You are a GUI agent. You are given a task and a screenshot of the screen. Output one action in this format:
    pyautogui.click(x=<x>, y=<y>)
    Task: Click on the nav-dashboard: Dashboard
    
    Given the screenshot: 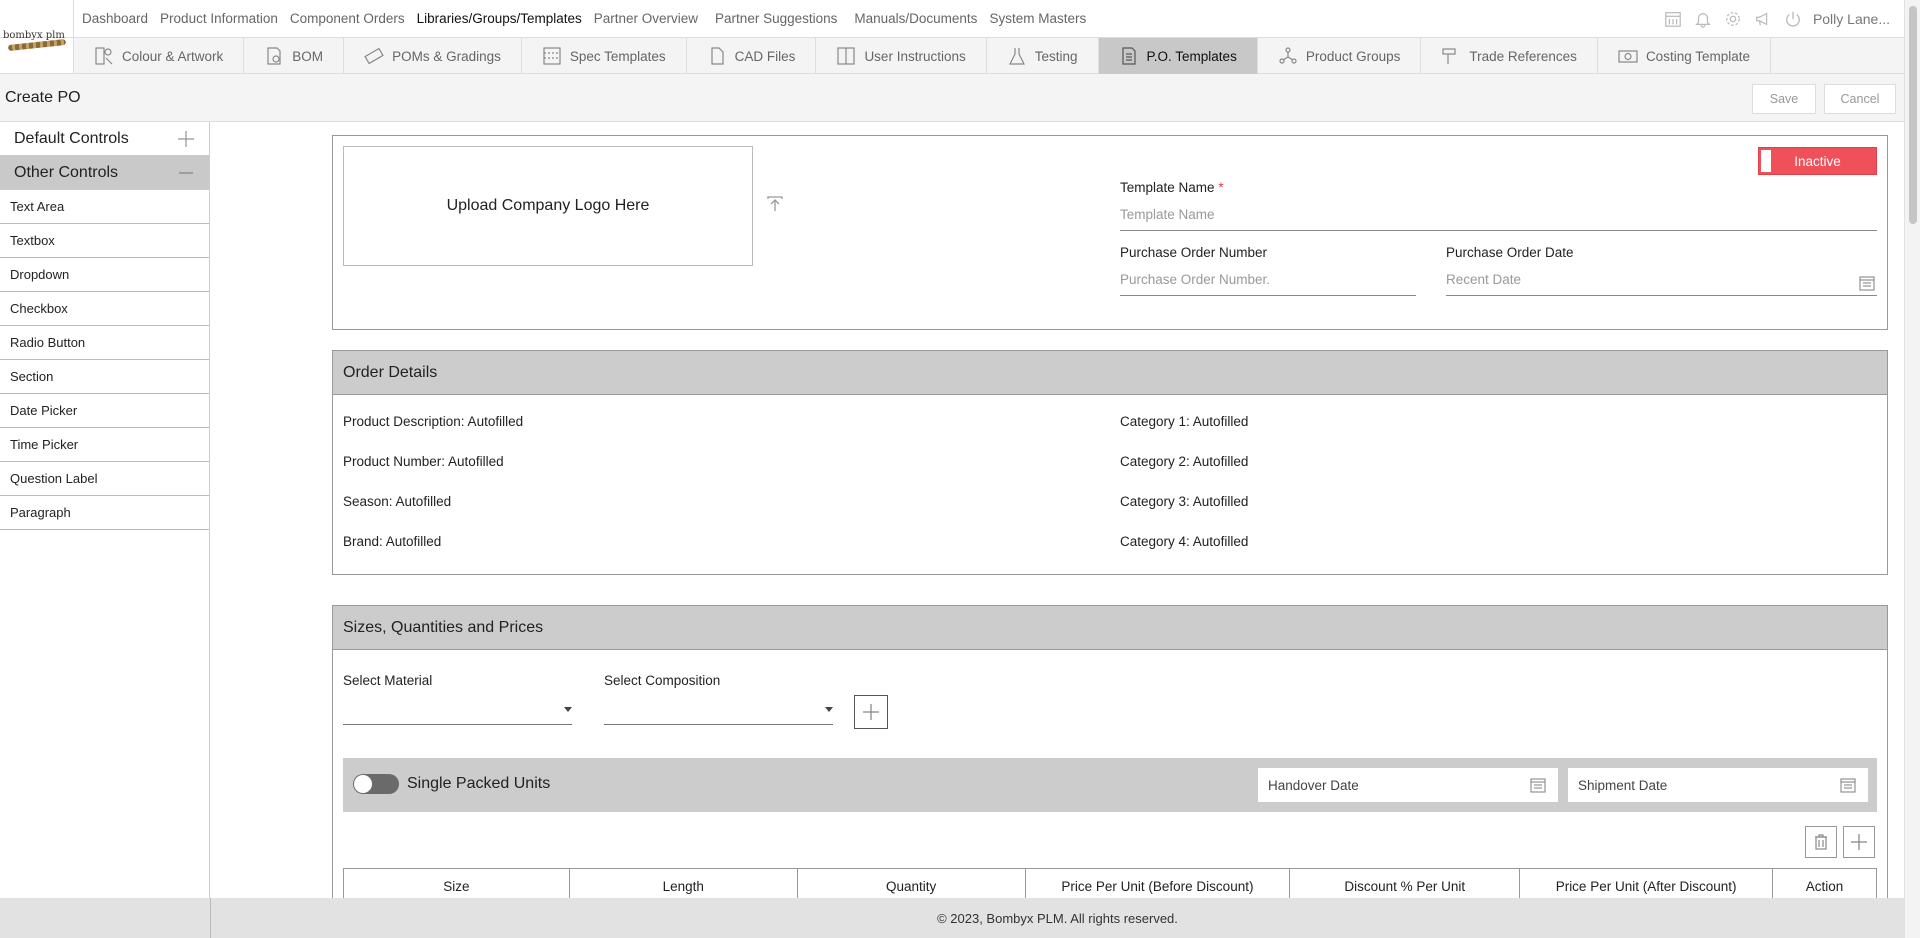 What is the action you would take?
    pyautogui.click(x=115, y=18)
    